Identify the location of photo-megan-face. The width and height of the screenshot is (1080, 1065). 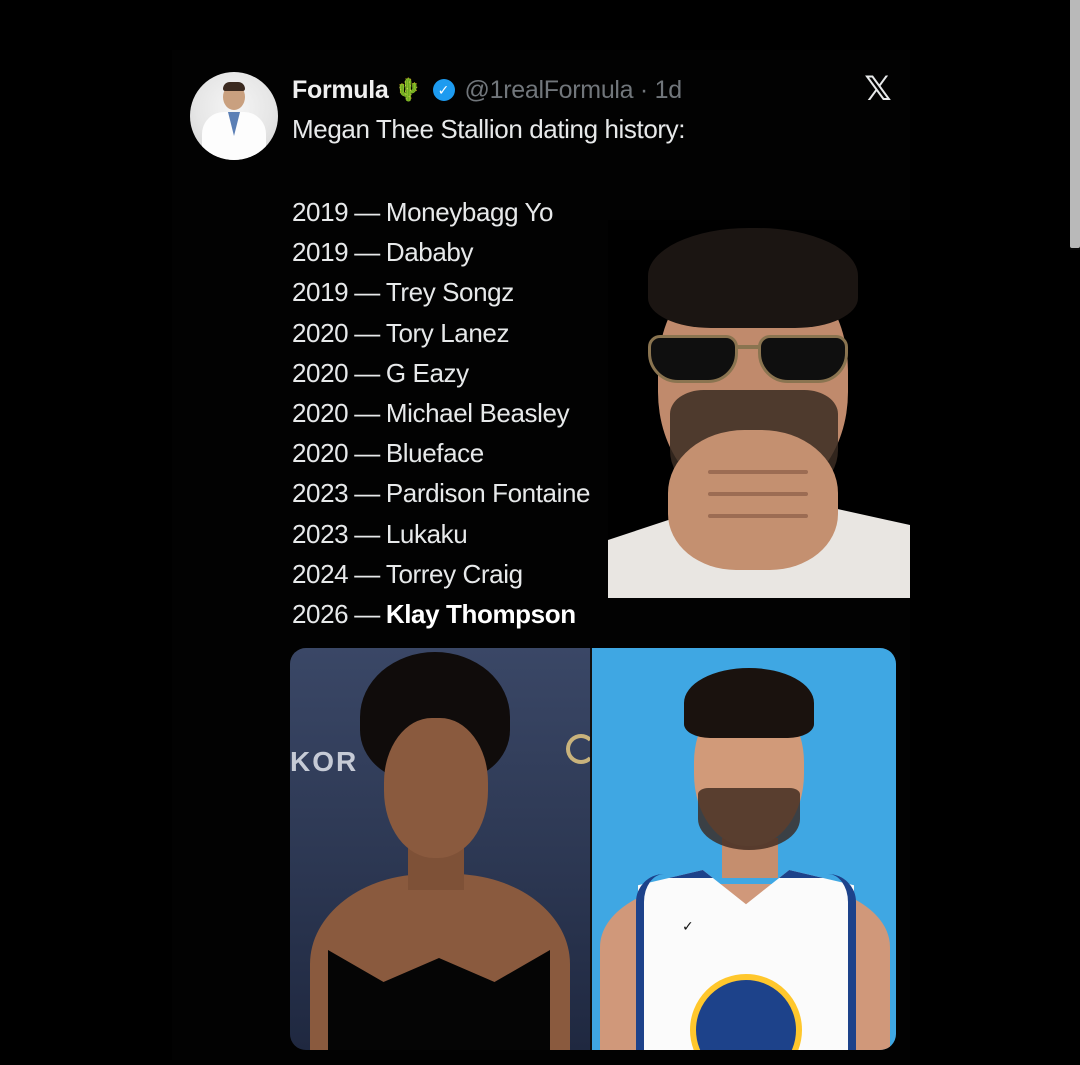
(436, 788).